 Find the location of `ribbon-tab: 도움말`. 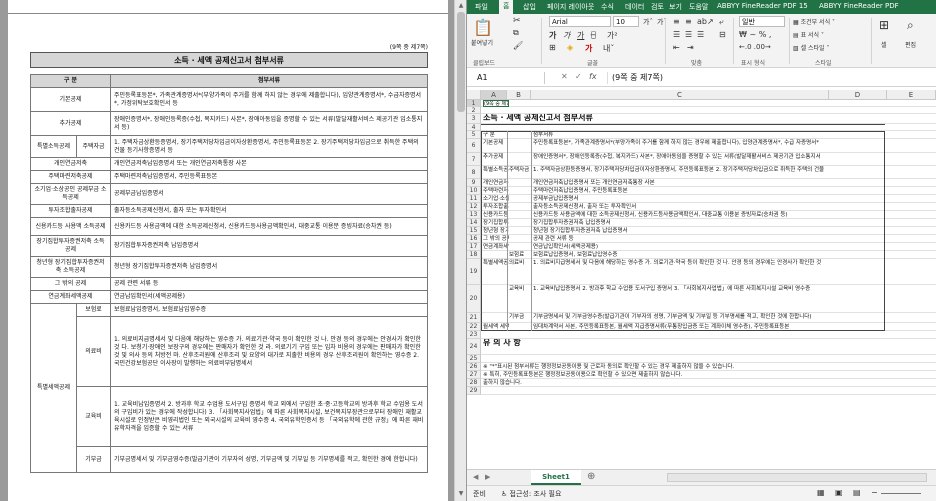

ribbon-tab: 도움말 is located at coordinates (698, 7).